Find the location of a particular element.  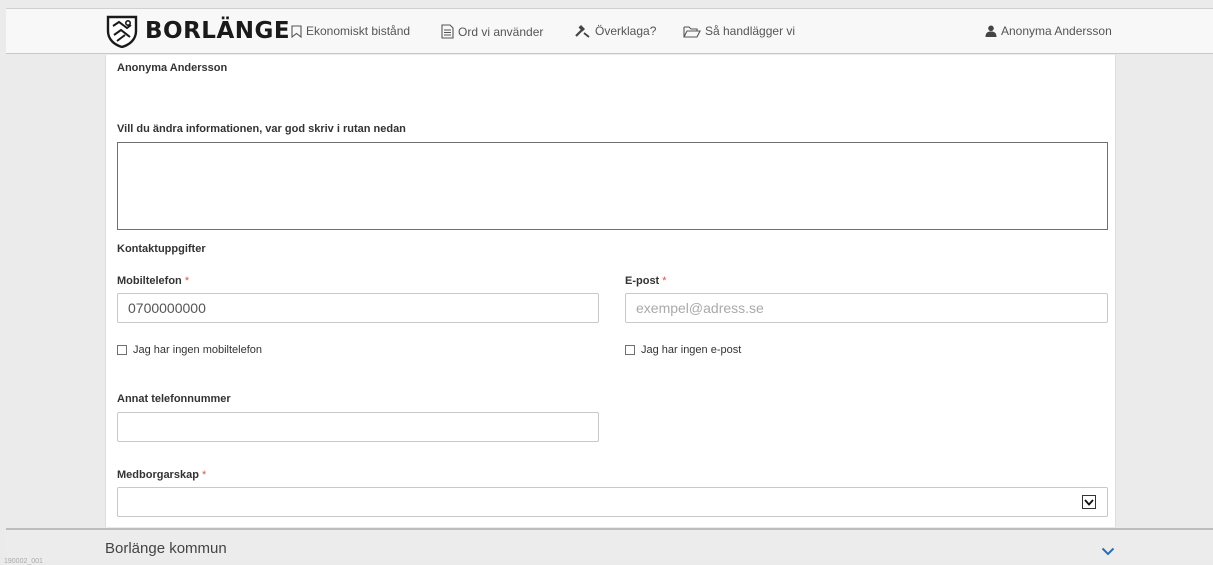

no-mobile-label: Jag har ingen mobiltelefon is located at coordinates (198, 350).